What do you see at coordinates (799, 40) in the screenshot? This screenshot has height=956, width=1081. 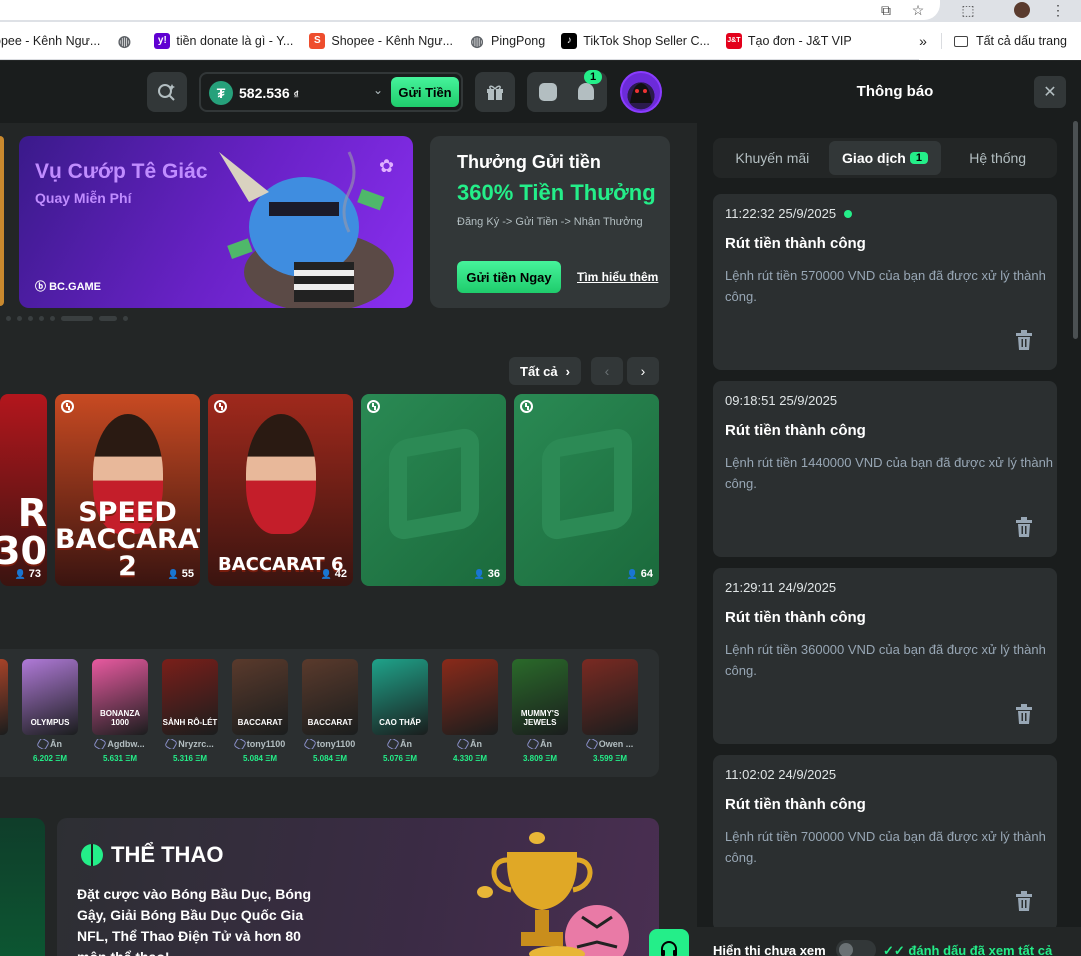 I see `bookmark-label: Tạo đơn - J&T VIP` at bounding box center [799, 40].